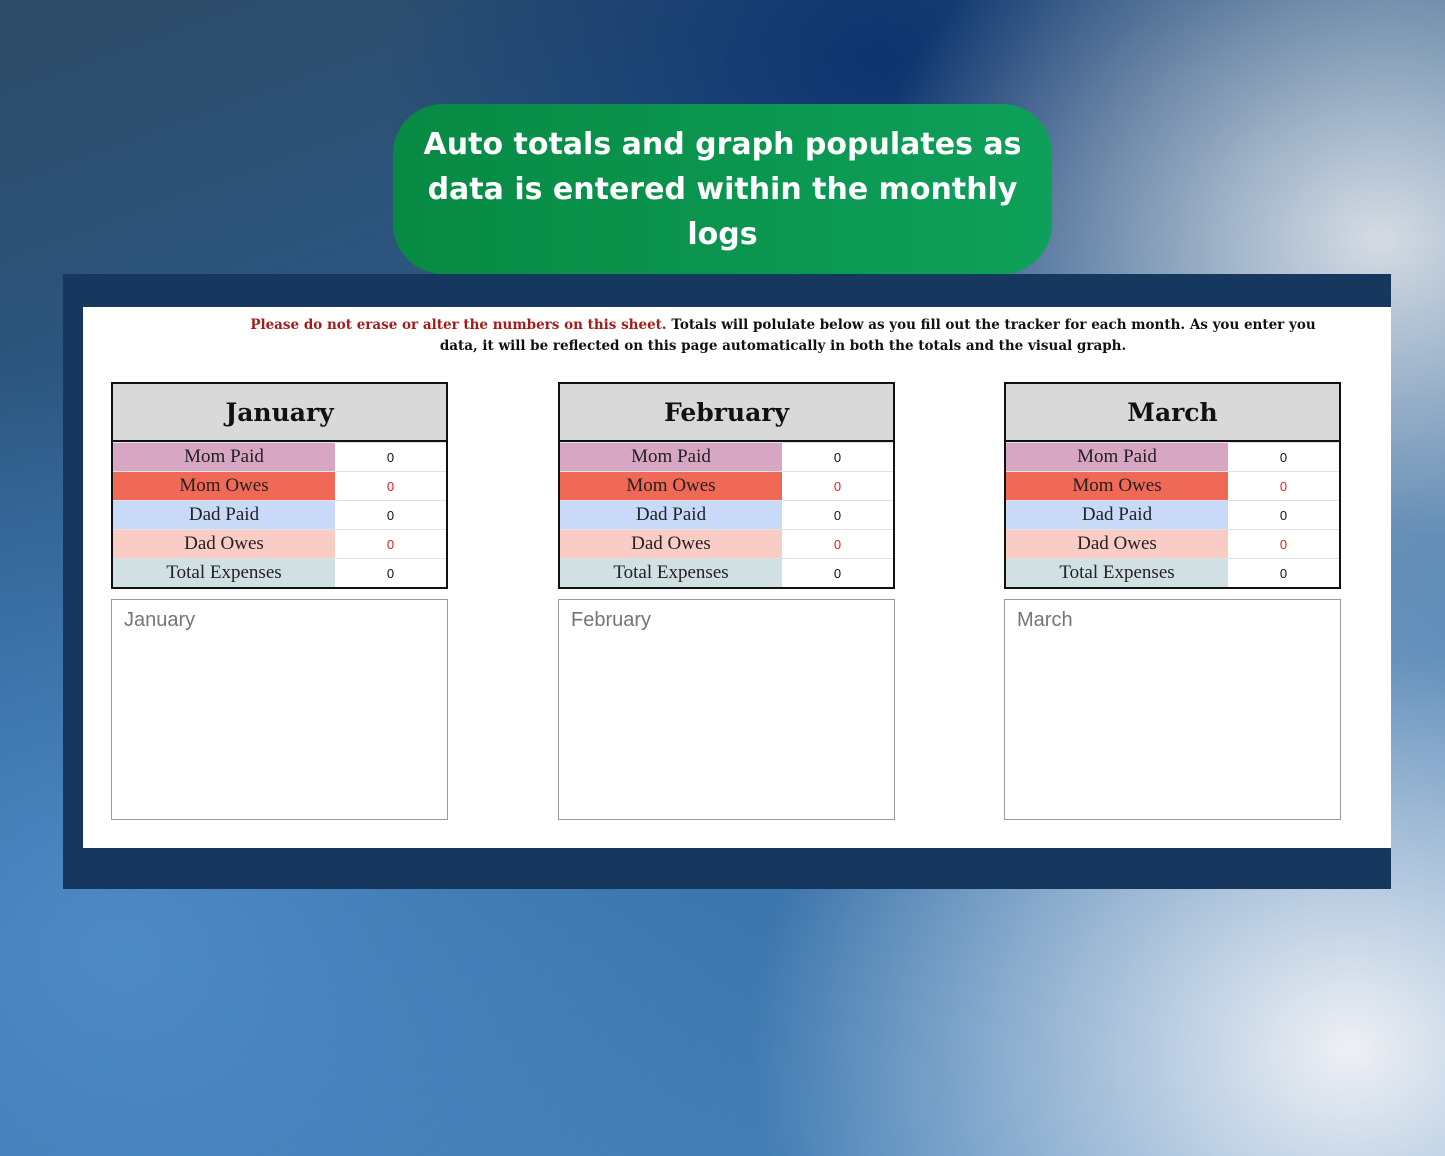 The height and width of the screenshot is (1156, 1445). I want to click on month-header: January, so click(279, 413).